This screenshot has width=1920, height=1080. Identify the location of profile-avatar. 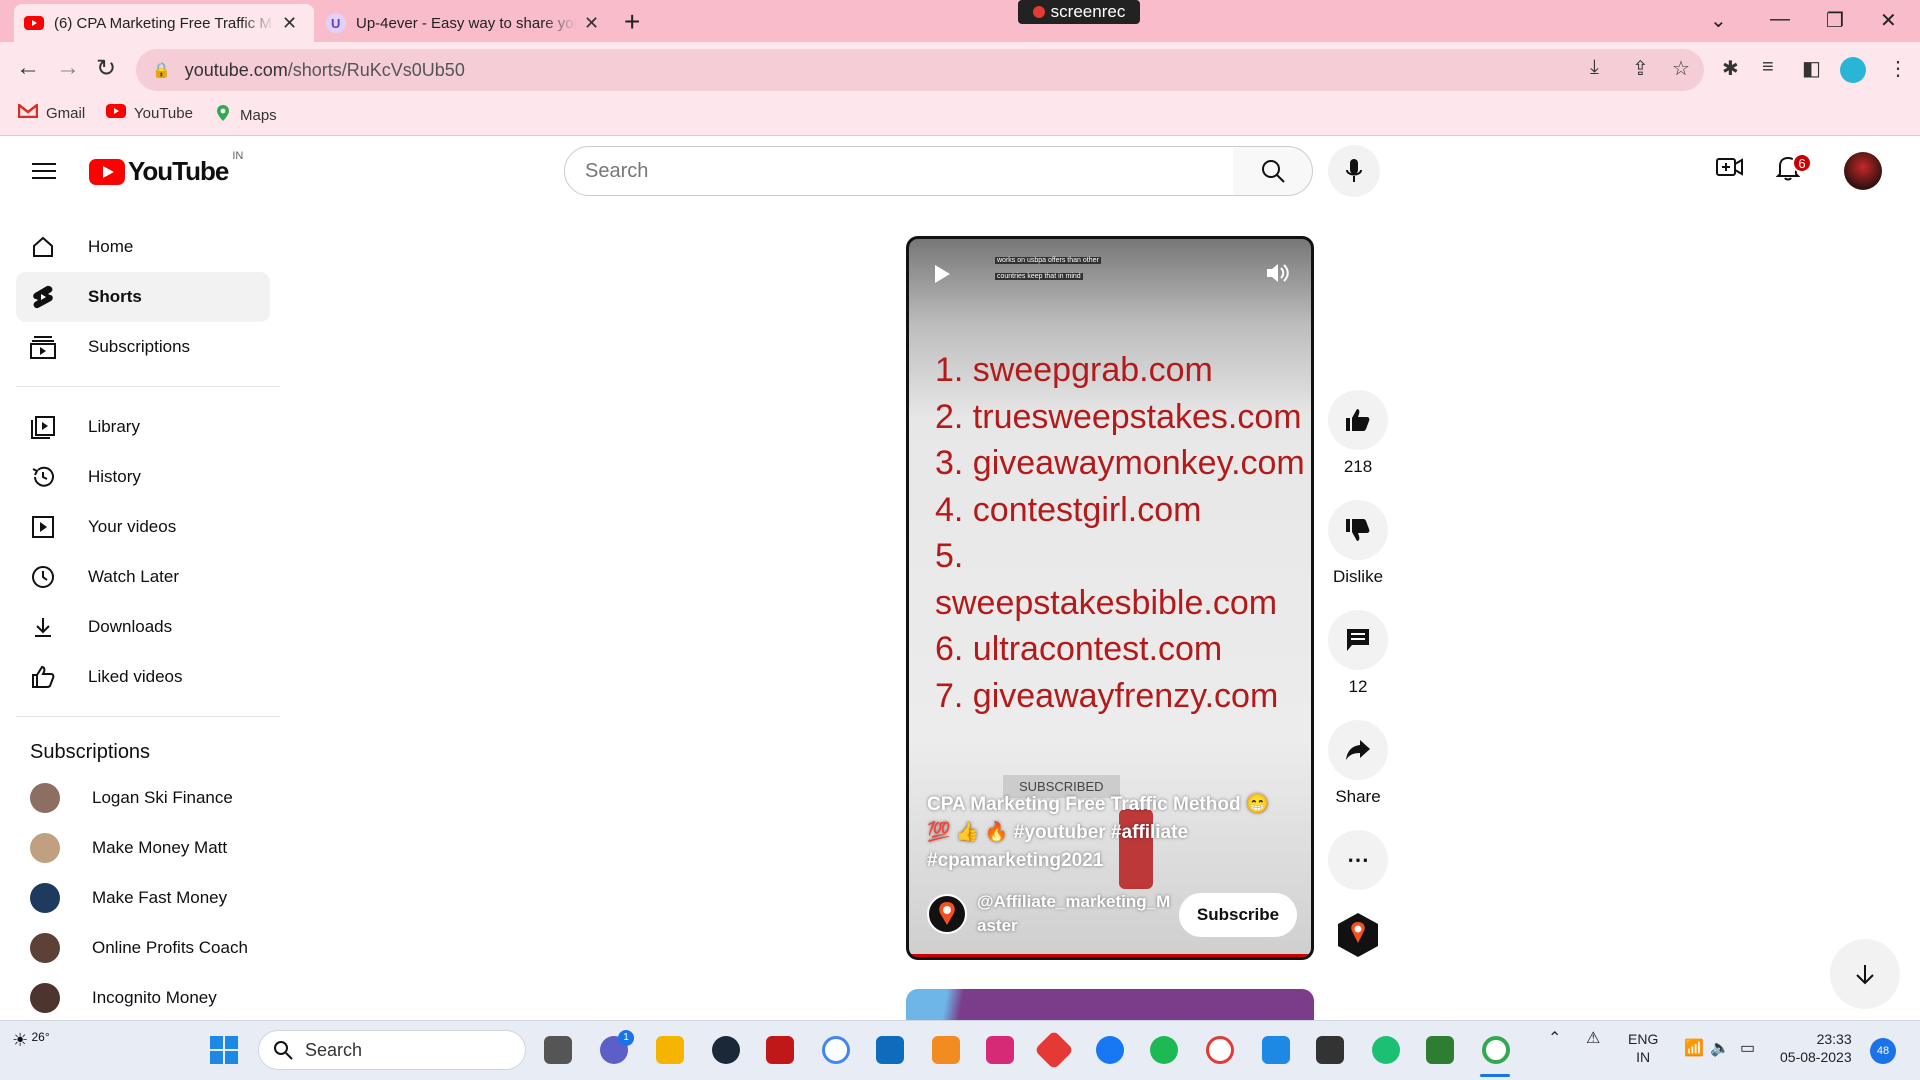
(1853, 70).